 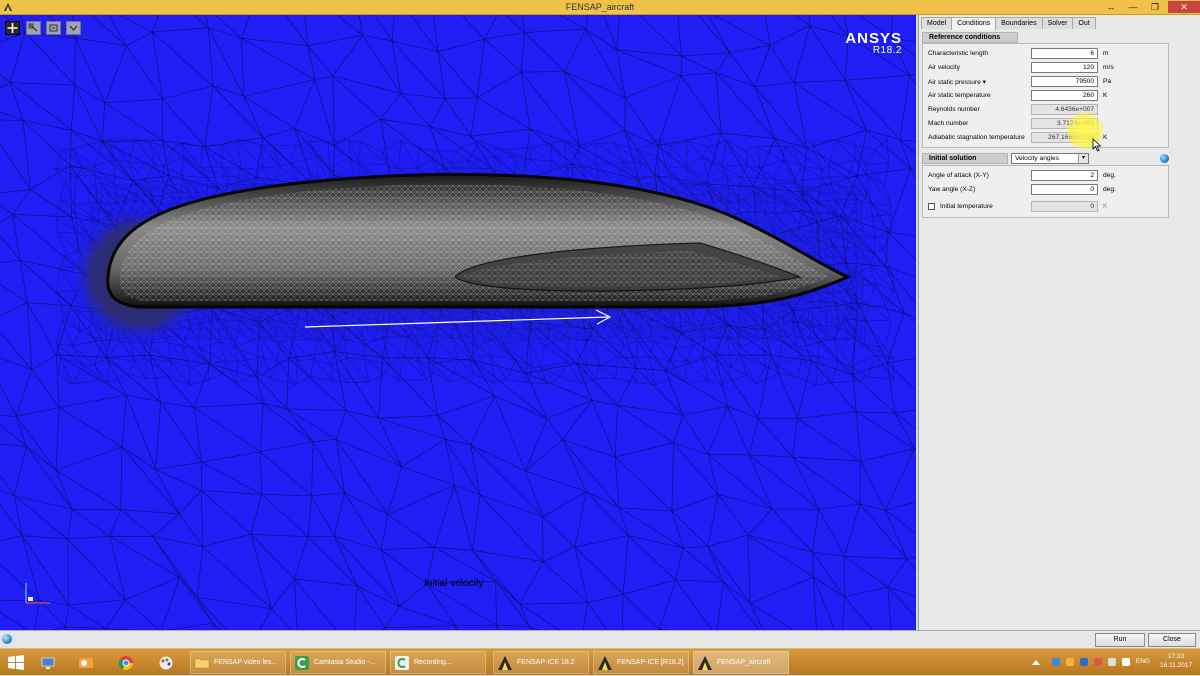 I want to click on air-velocity-label: Air velocity, so click(x=944, y=67).